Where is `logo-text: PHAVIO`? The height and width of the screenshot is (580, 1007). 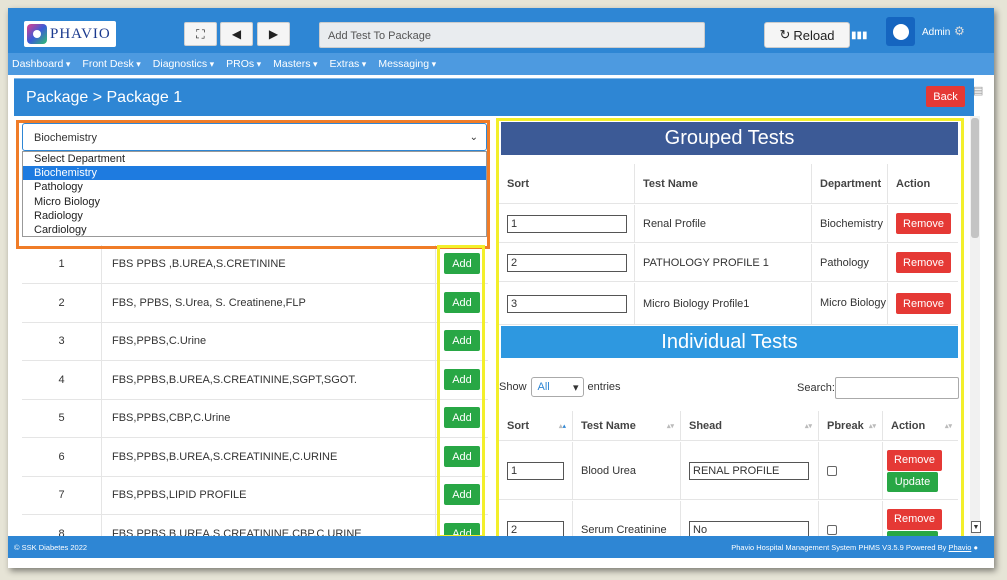 logo-text: PHAVIO is located at coordinates (80, 33).